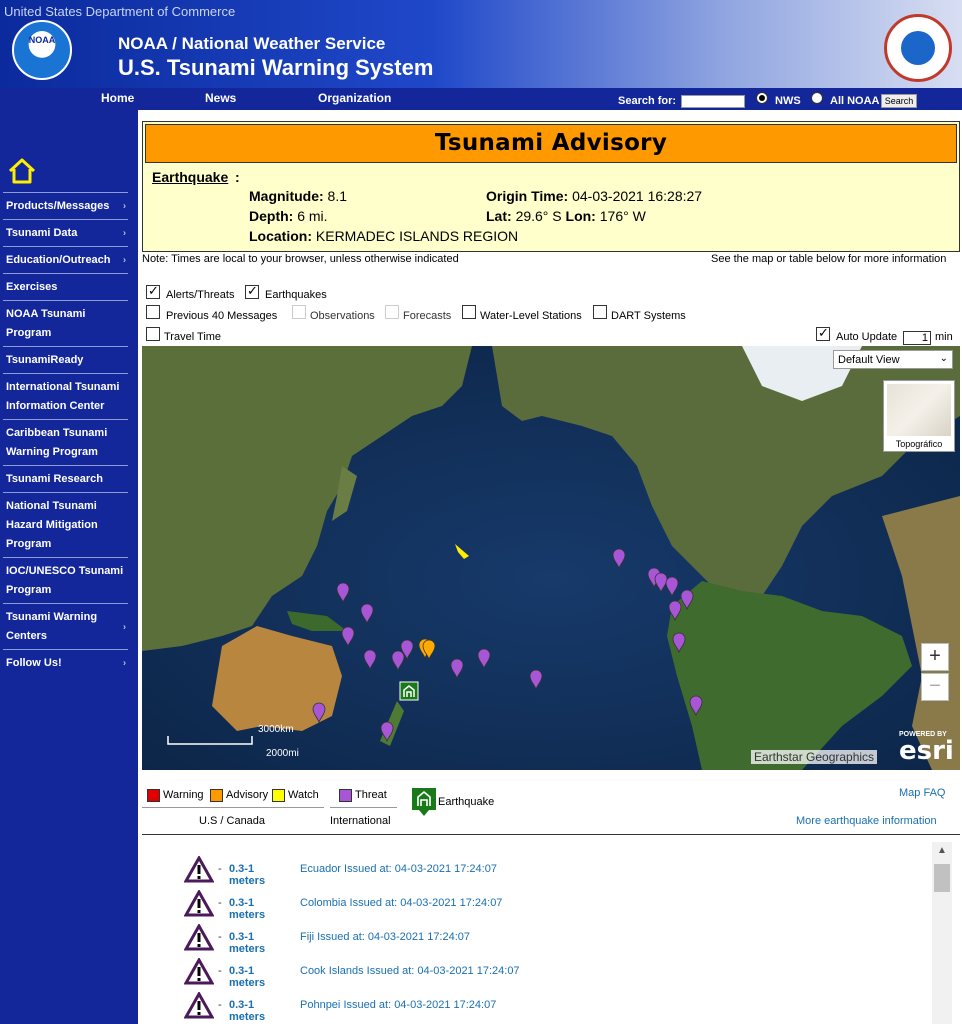 This screenshot has height=1024, width=962. I want to click on sidebar-item-exercises: Exercises, so click(65, 286).